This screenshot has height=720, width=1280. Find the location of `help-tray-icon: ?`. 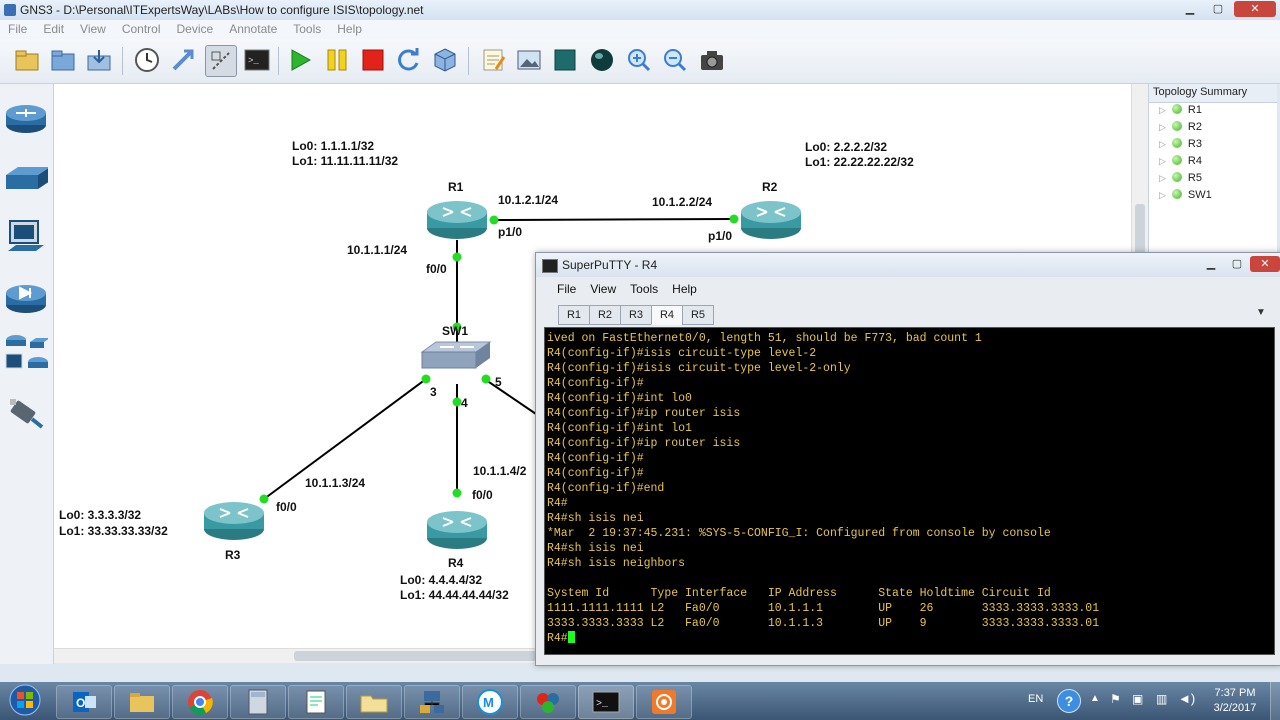

help-tray-icon: ? is located at coordinates (1069, 701).